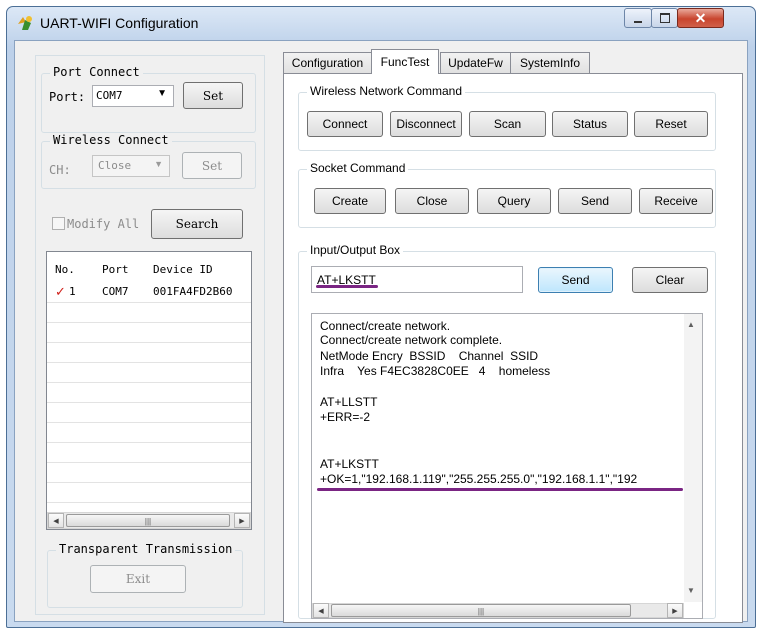 The image size is (762, 633). I want to click on column-header-no: No., so click(65, 270).